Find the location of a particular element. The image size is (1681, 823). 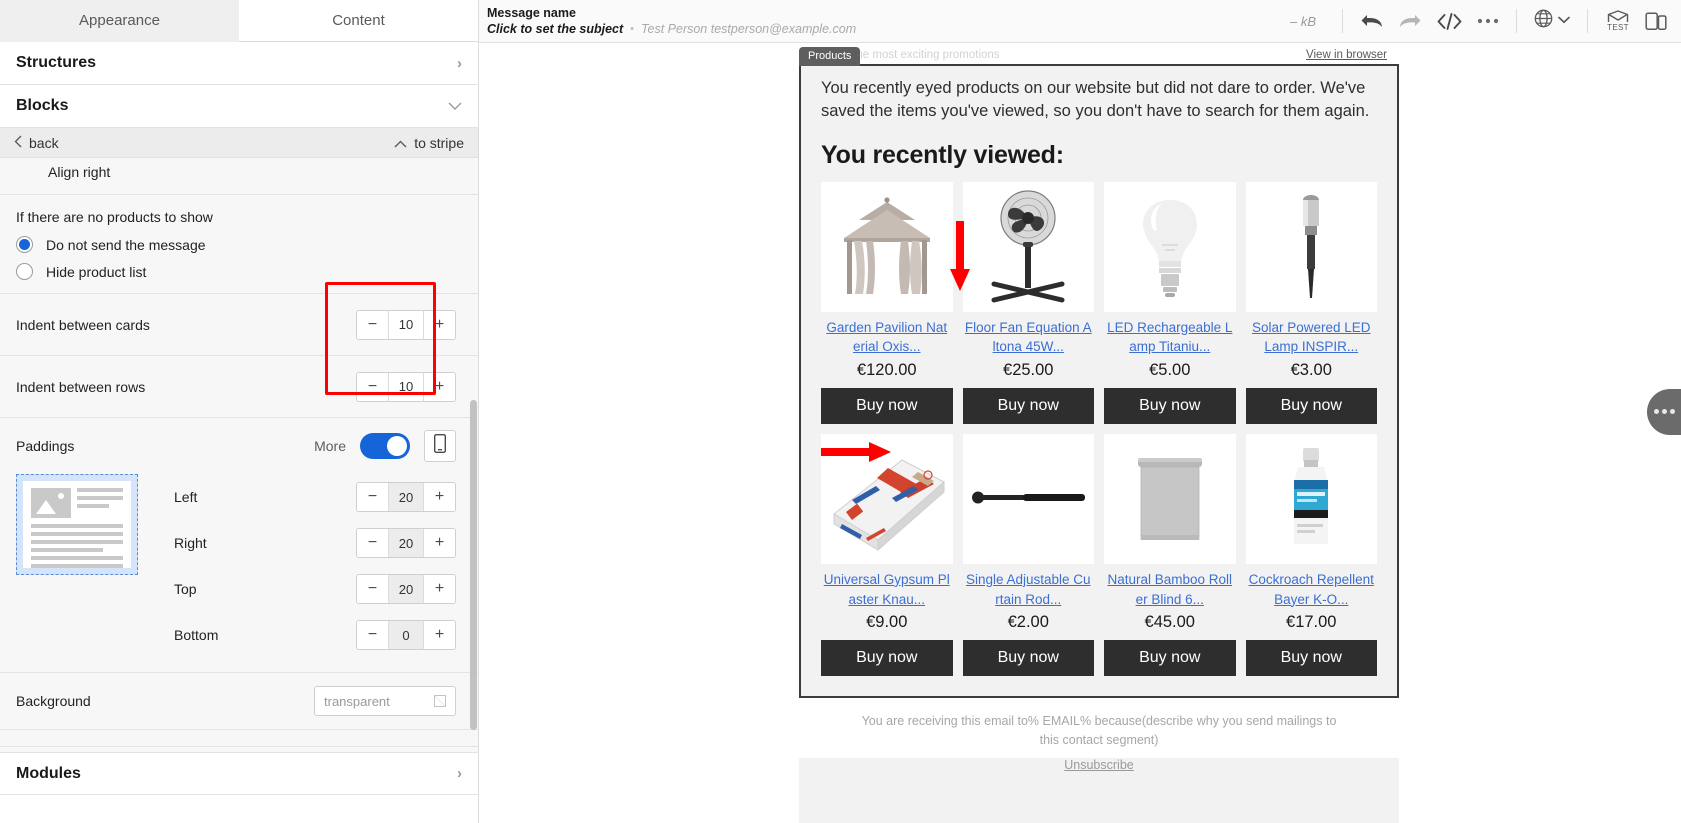

background-row: Background transparent is located at coordinates (239, 701).